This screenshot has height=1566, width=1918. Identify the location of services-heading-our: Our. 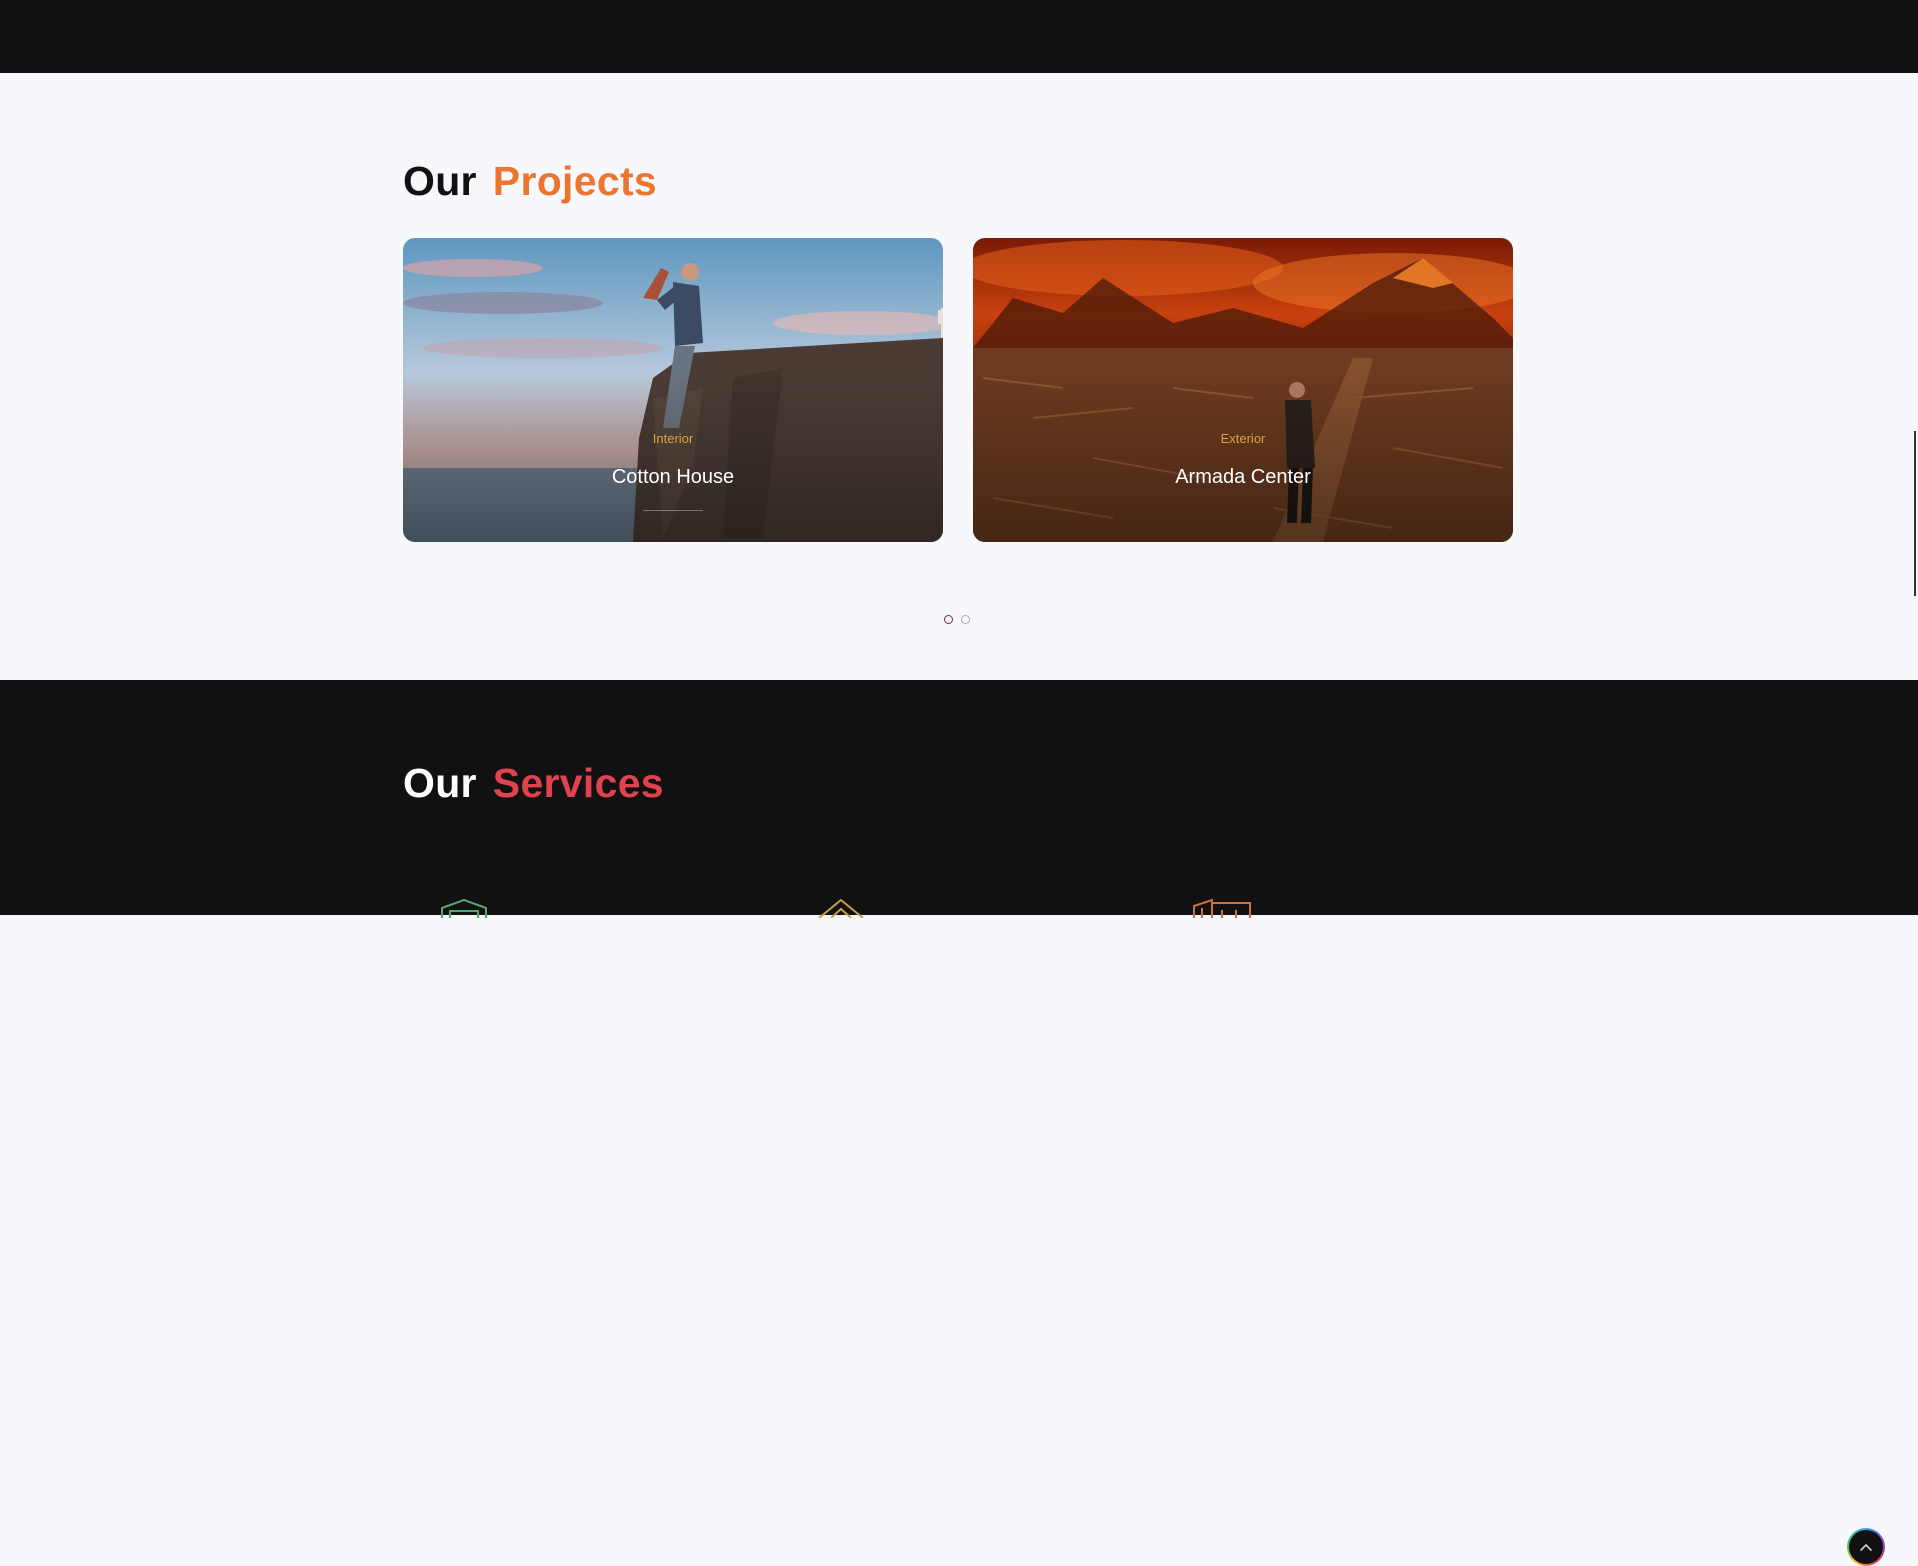
(440, 783).